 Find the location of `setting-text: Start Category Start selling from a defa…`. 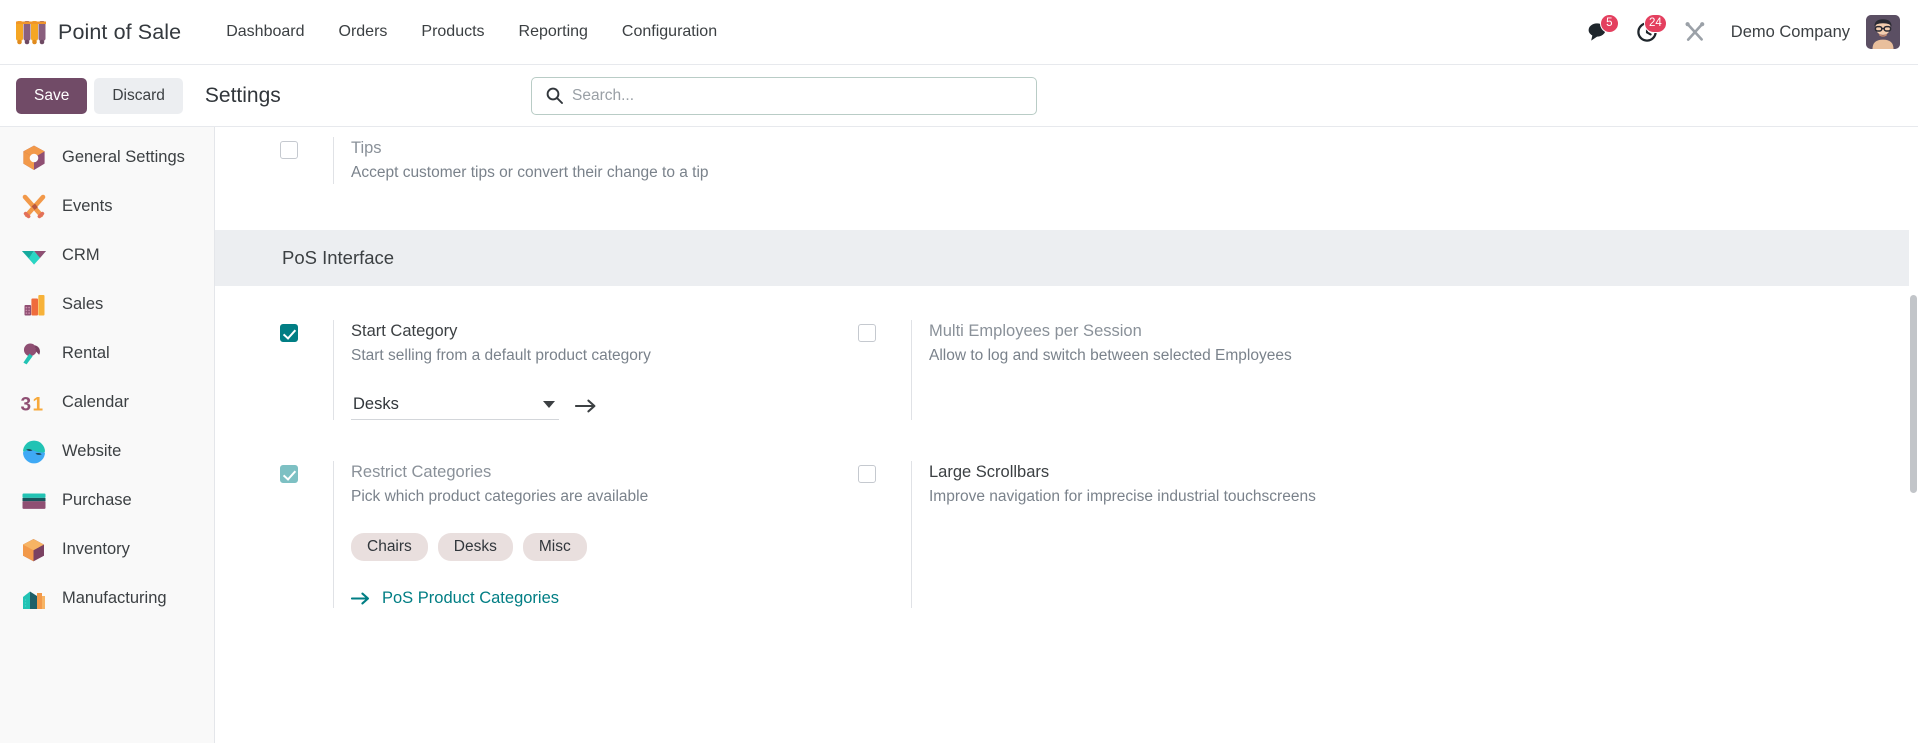

setting-text: Start Category Start selling from a defa… is located at coordinates (588, 370).